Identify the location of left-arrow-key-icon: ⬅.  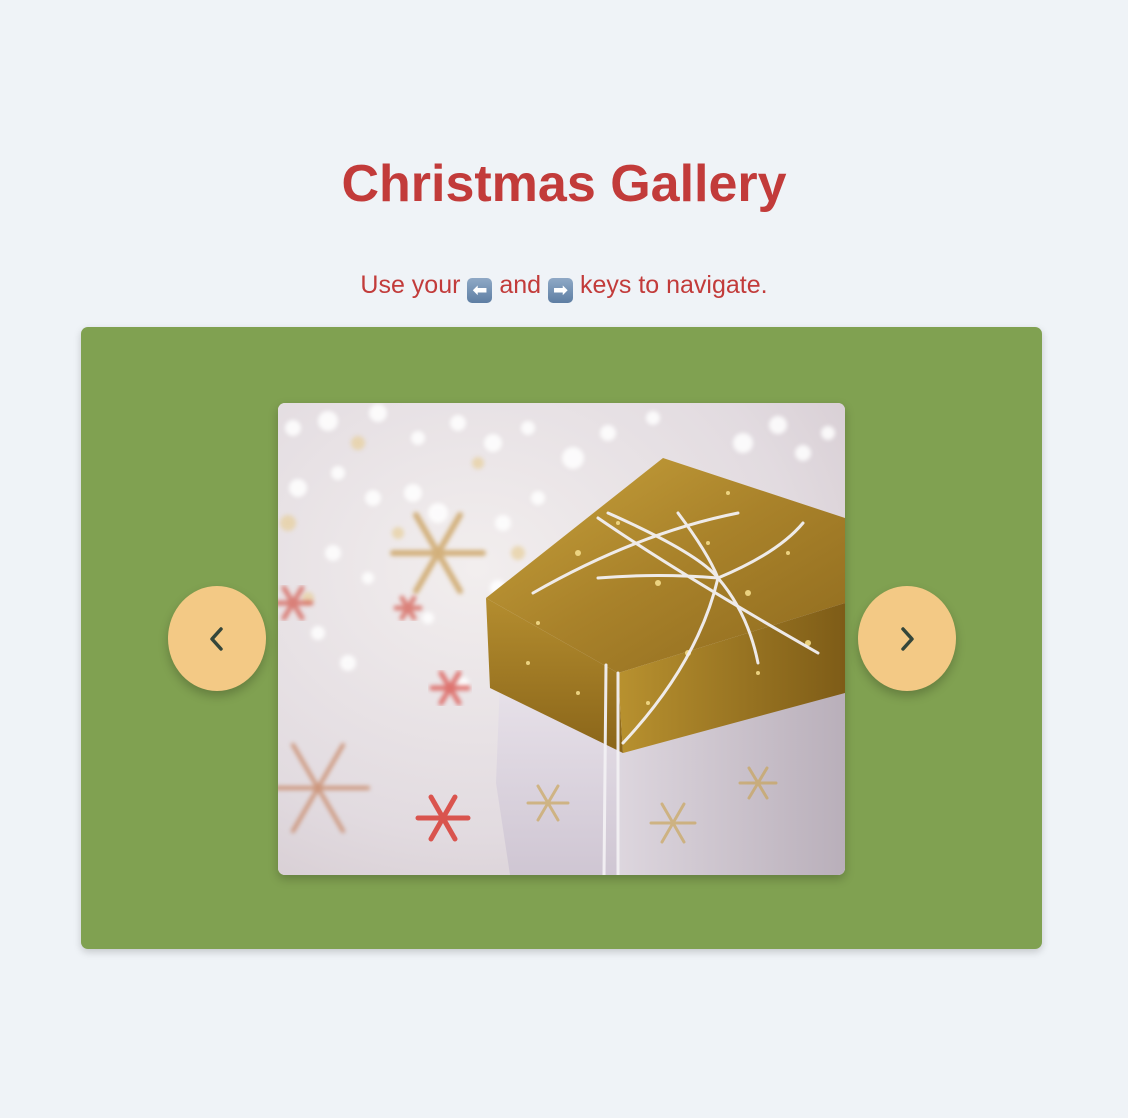
(480, 290).